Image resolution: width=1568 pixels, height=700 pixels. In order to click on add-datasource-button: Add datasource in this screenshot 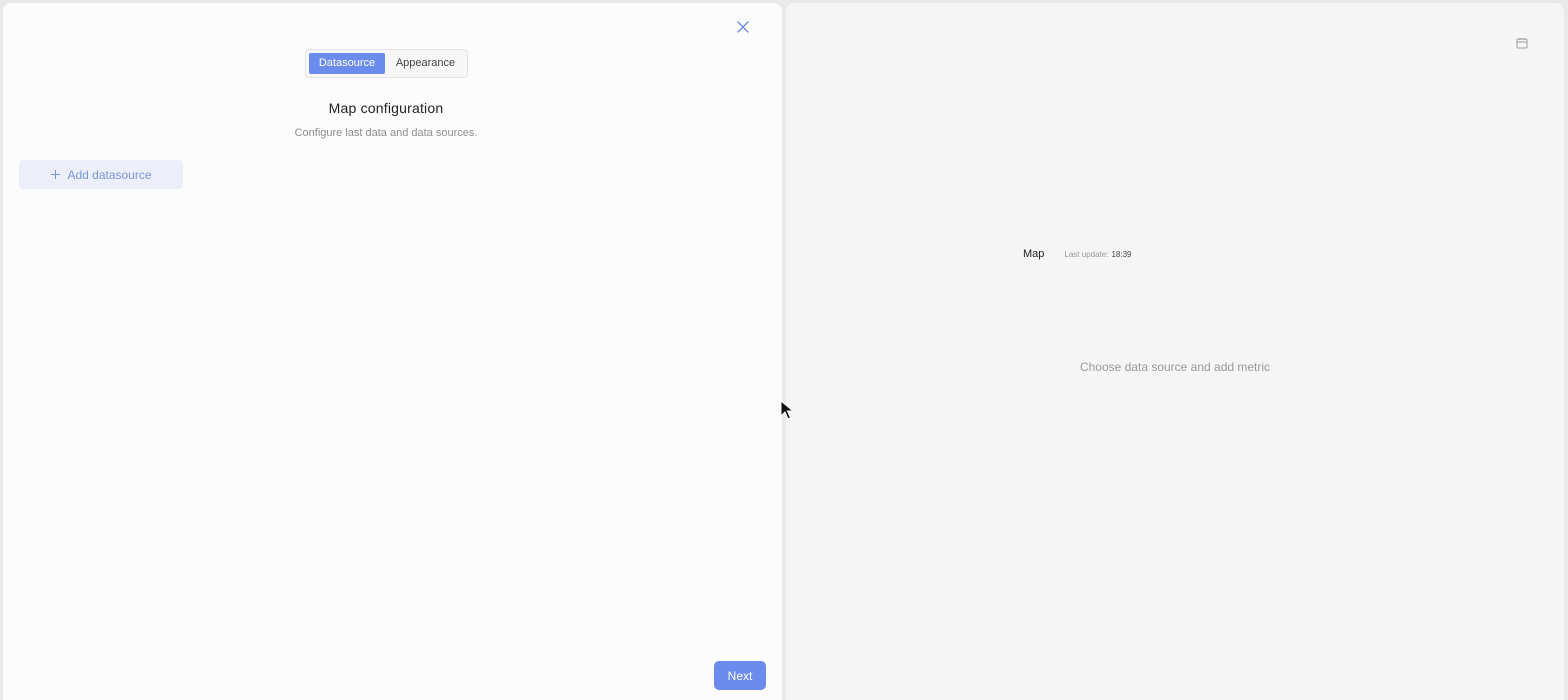, I will do `click(101, 174)`.